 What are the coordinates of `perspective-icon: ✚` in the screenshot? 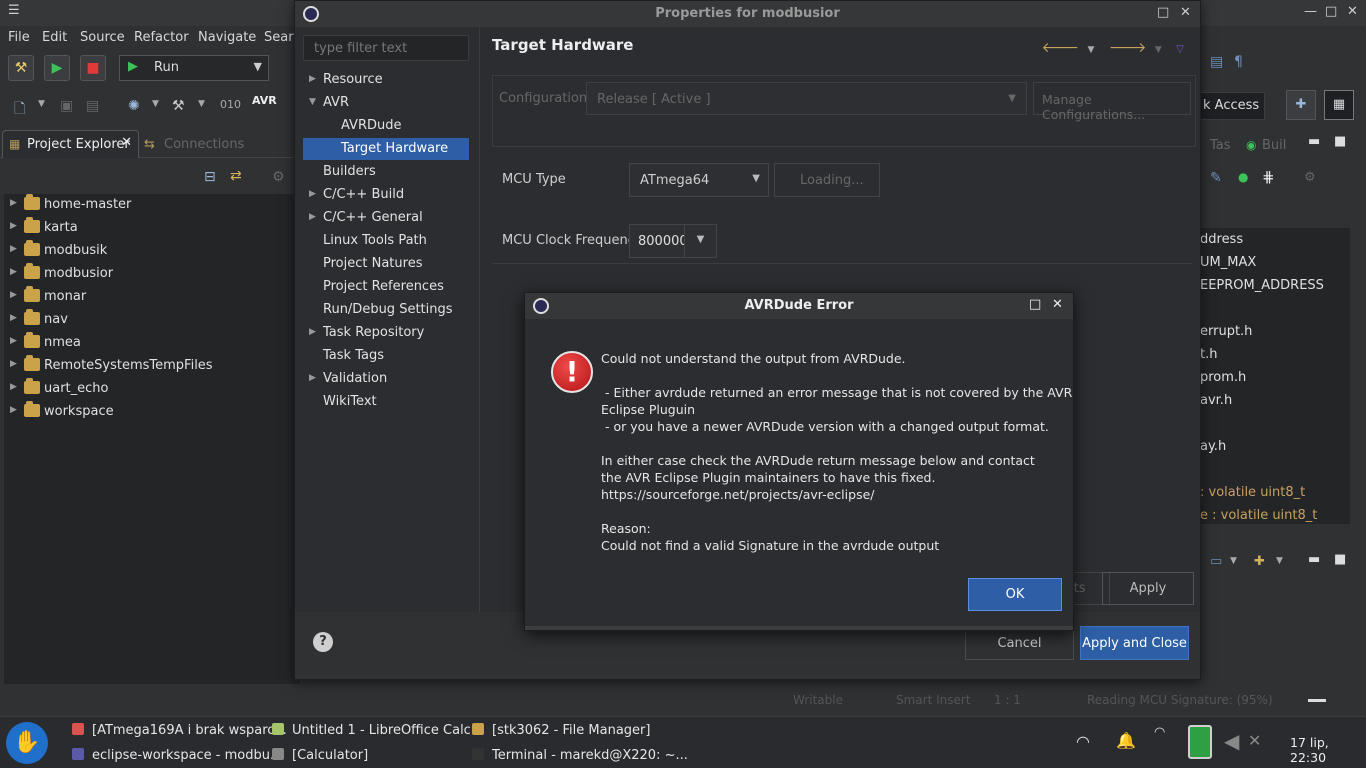 It's located at (1301, 105).